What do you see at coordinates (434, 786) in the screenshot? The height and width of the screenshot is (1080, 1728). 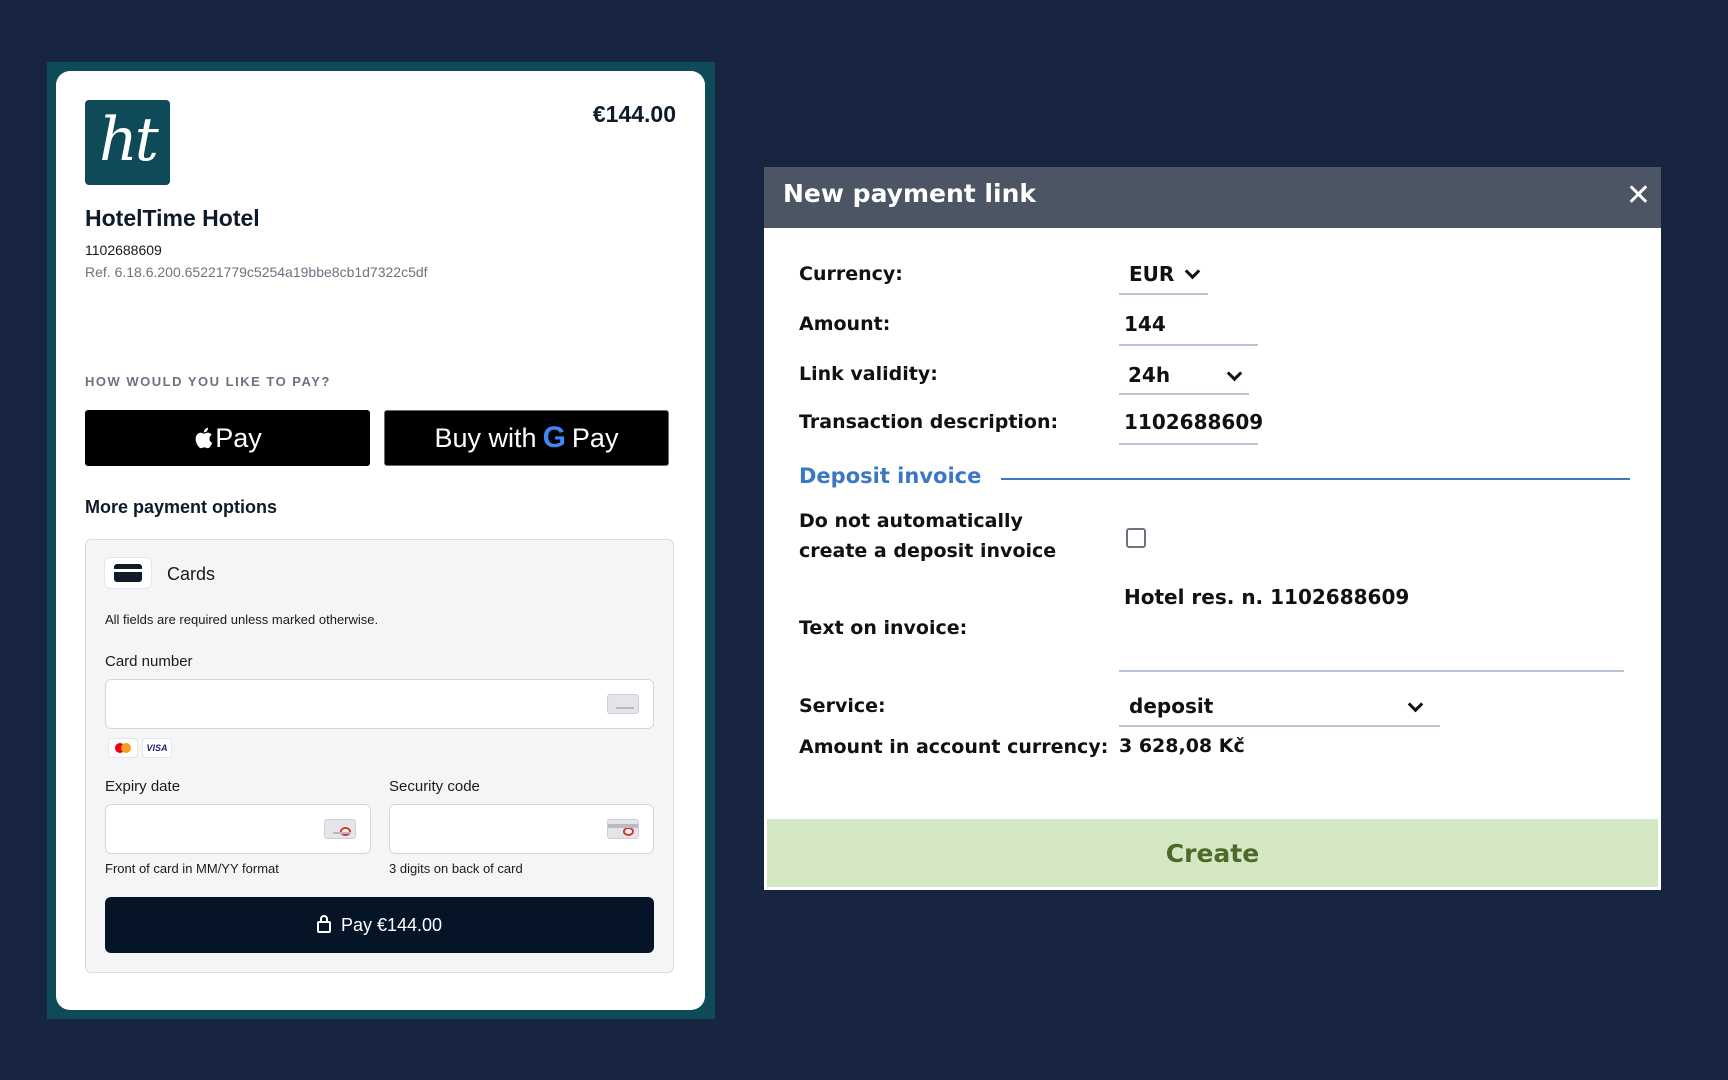 I see `security-code-label: Security code` at bounding box center [434, 786].